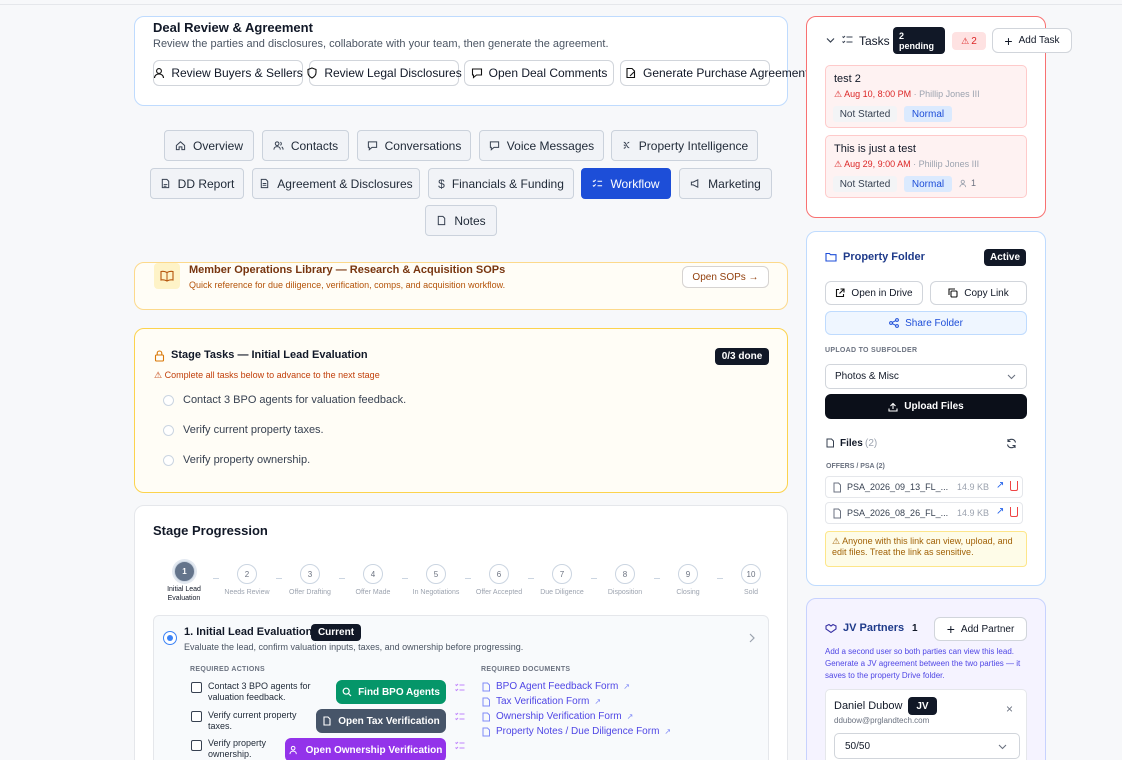 This screenshot has height=760, width=1122. Describe the element at coordinates (562, 574) in the screenshot. I see `stage-step-7: 7` at that location.